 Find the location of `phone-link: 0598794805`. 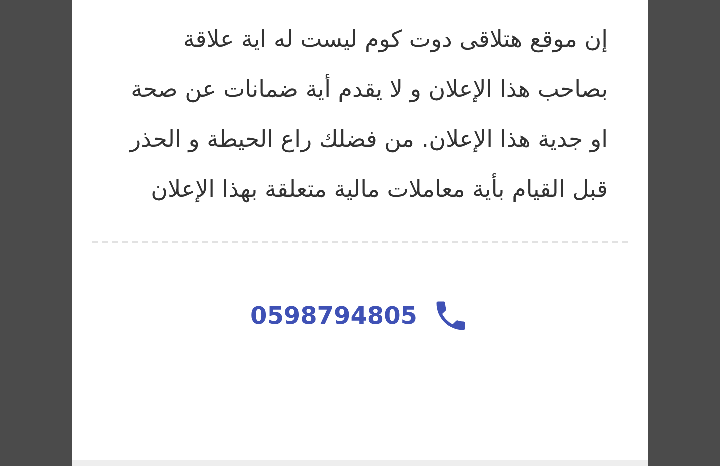

phone-link: 0598794805 is located at coordinates (334, 316).